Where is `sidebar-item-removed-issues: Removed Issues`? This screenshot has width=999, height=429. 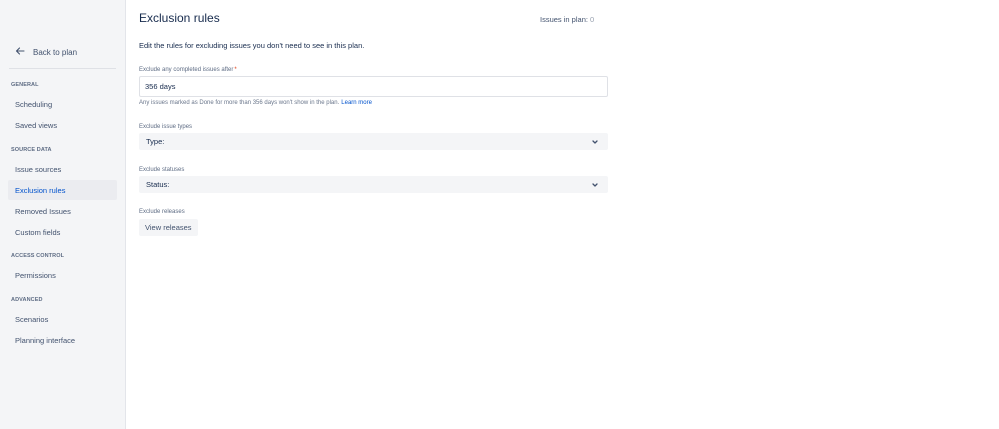 sidebar-item-removed-issues: Removed Issues is located at coordinates (62, 211).